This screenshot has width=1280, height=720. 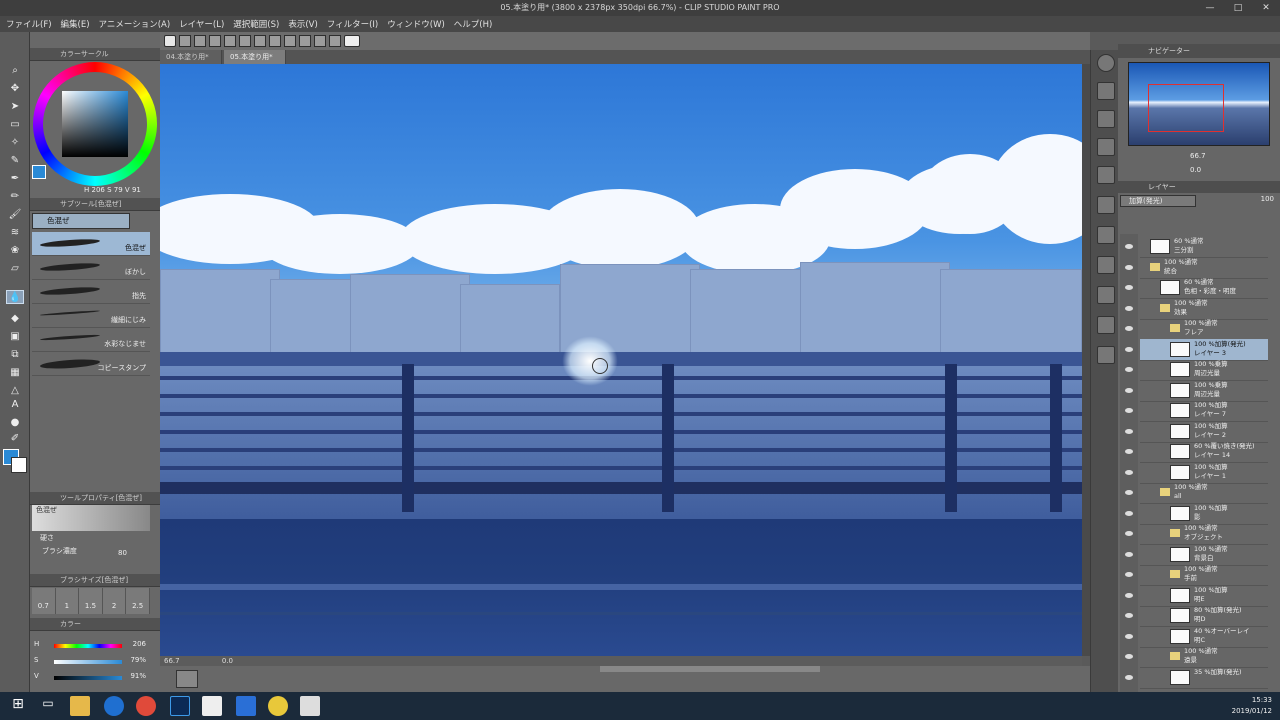 What do you see at coordinates (15, 233) in the screenshot?
I see `airbrush-tool-icon: ≋` at bounding box center [15, 233].